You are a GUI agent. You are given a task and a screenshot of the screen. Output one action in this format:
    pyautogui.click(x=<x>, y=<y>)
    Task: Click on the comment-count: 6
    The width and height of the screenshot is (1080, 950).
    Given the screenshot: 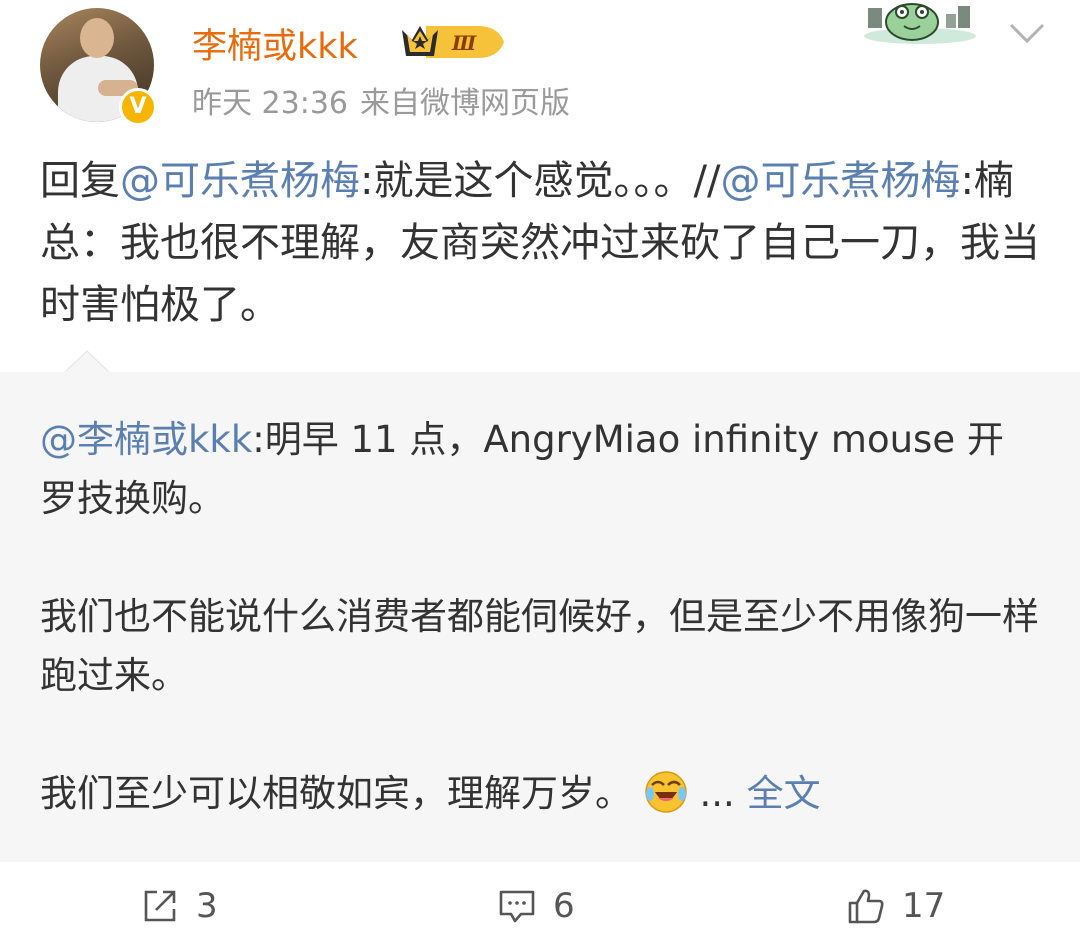 What is the action you would take?
    pyautogui.click(x=564, y=906)
    